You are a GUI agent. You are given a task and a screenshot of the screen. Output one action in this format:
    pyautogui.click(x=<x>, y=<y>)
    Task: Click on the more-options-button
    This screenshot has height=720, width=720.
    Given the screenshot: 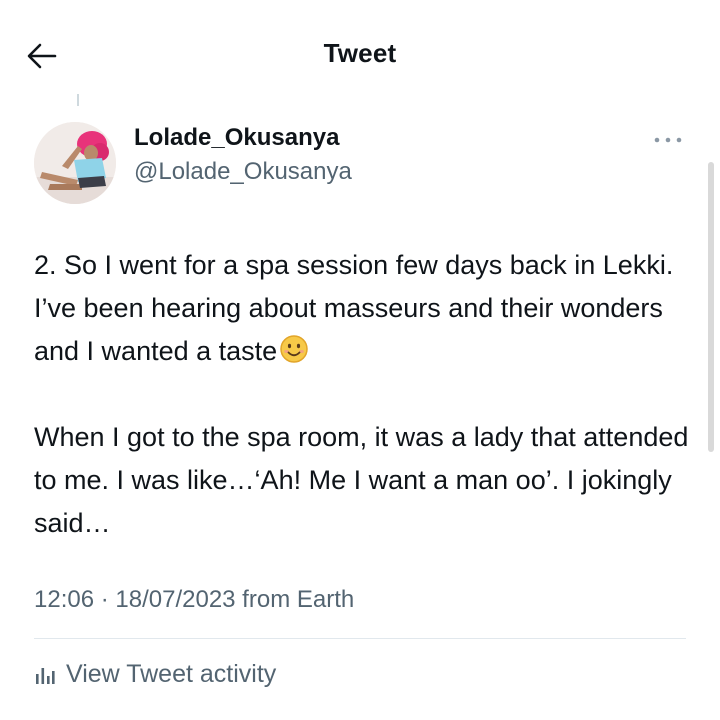 What is the action you would take?
    pyautogui.click(x=668, y=140)
    